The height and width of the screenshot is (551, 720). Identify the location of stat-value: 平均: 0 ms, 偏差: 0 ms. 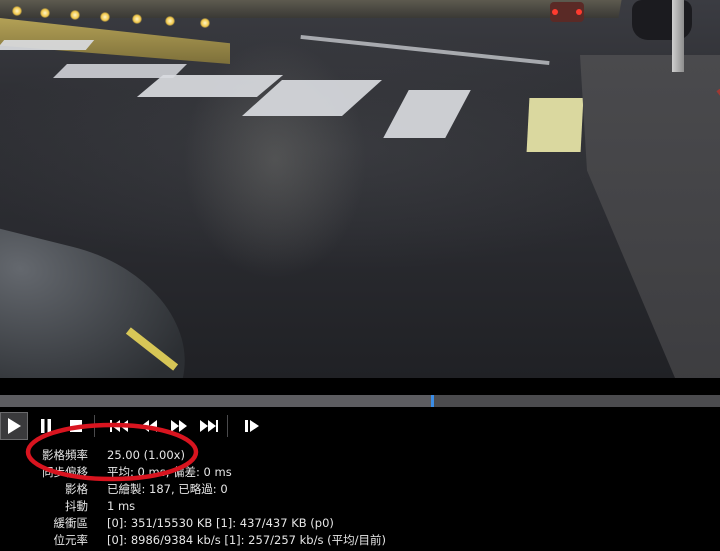
(169, 472).